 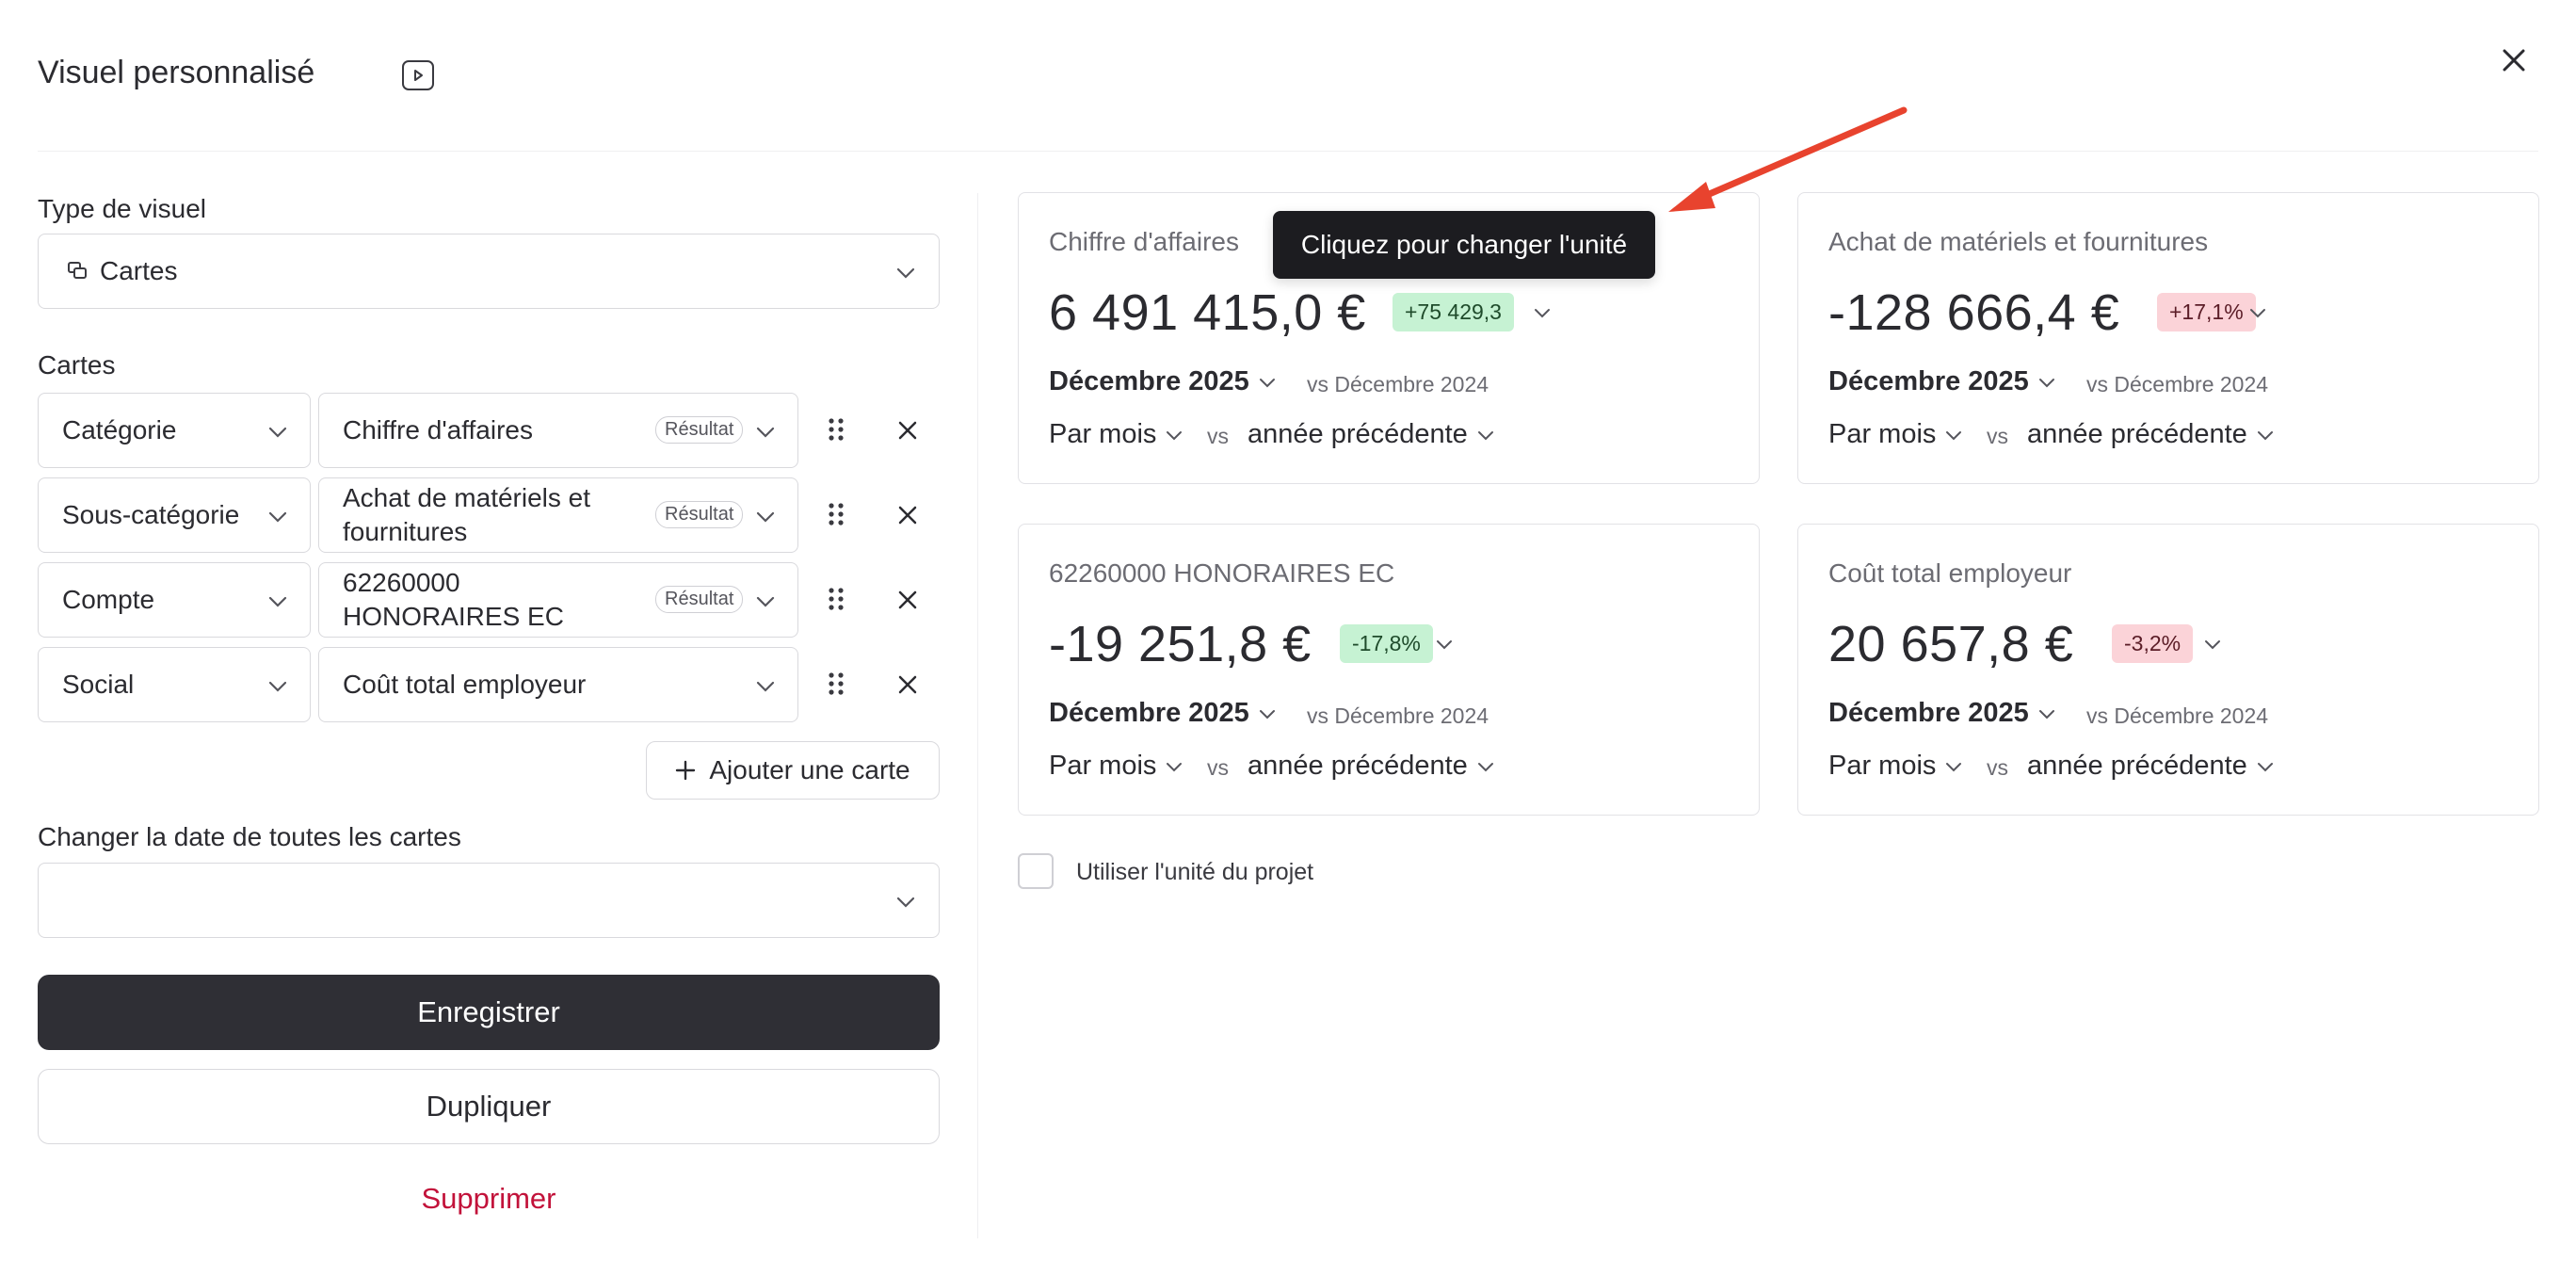 What do you see at coordinates (1036, 871) in the screenshot?
I see `project-unit-checkbox` at bounding box center [1036, 871].